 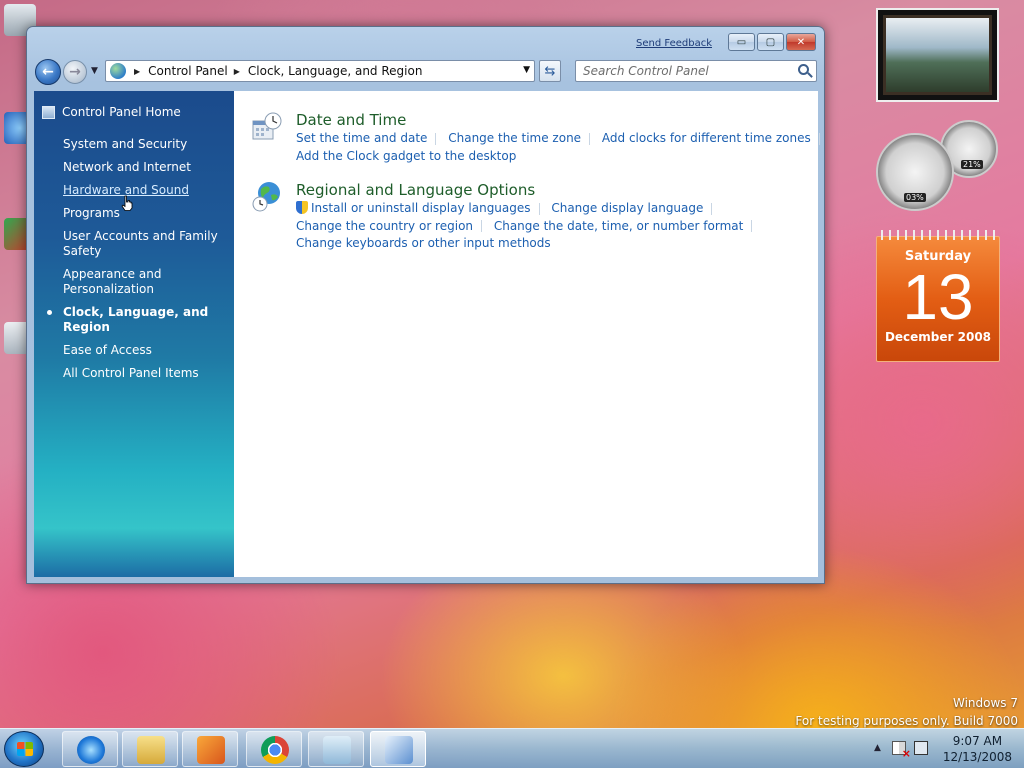 I want to click on calendar-date: 13, so click(x=938, y=297).